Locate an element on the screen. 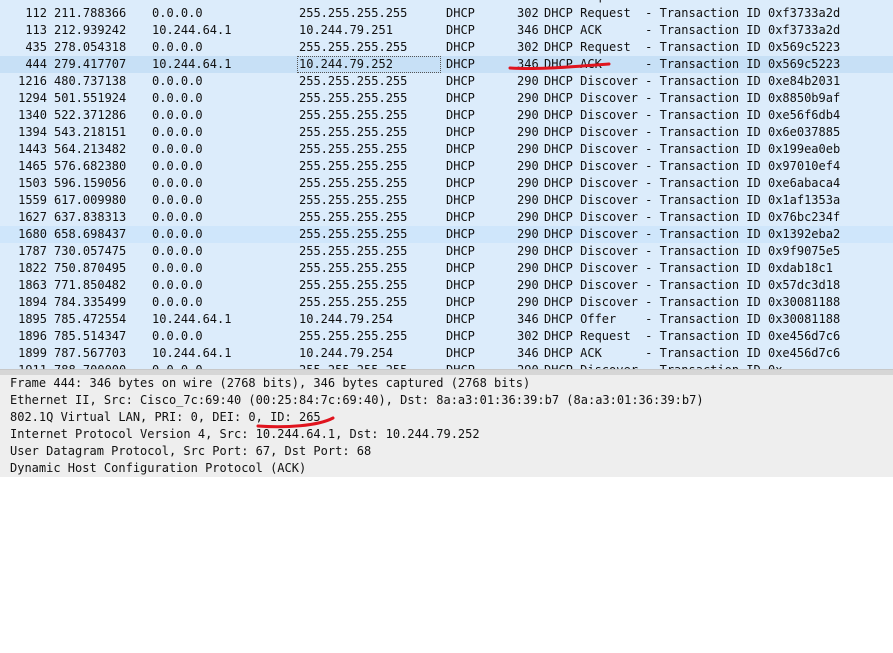 The image size is (893, 653). packet-dst-cell: 10.244.79.254 is located at coordinates (346, 353).